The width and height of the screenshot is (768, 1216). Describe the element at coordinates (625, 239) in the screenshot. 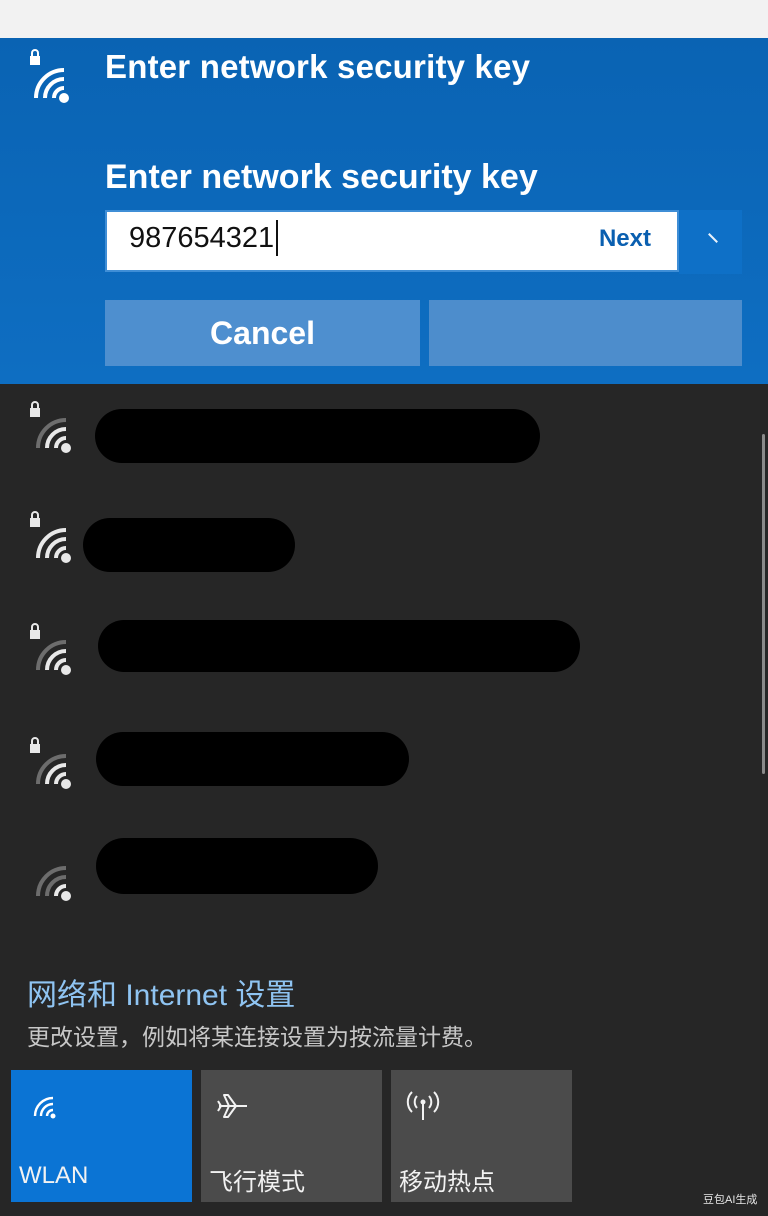

I see `next-button: Next` at that location.